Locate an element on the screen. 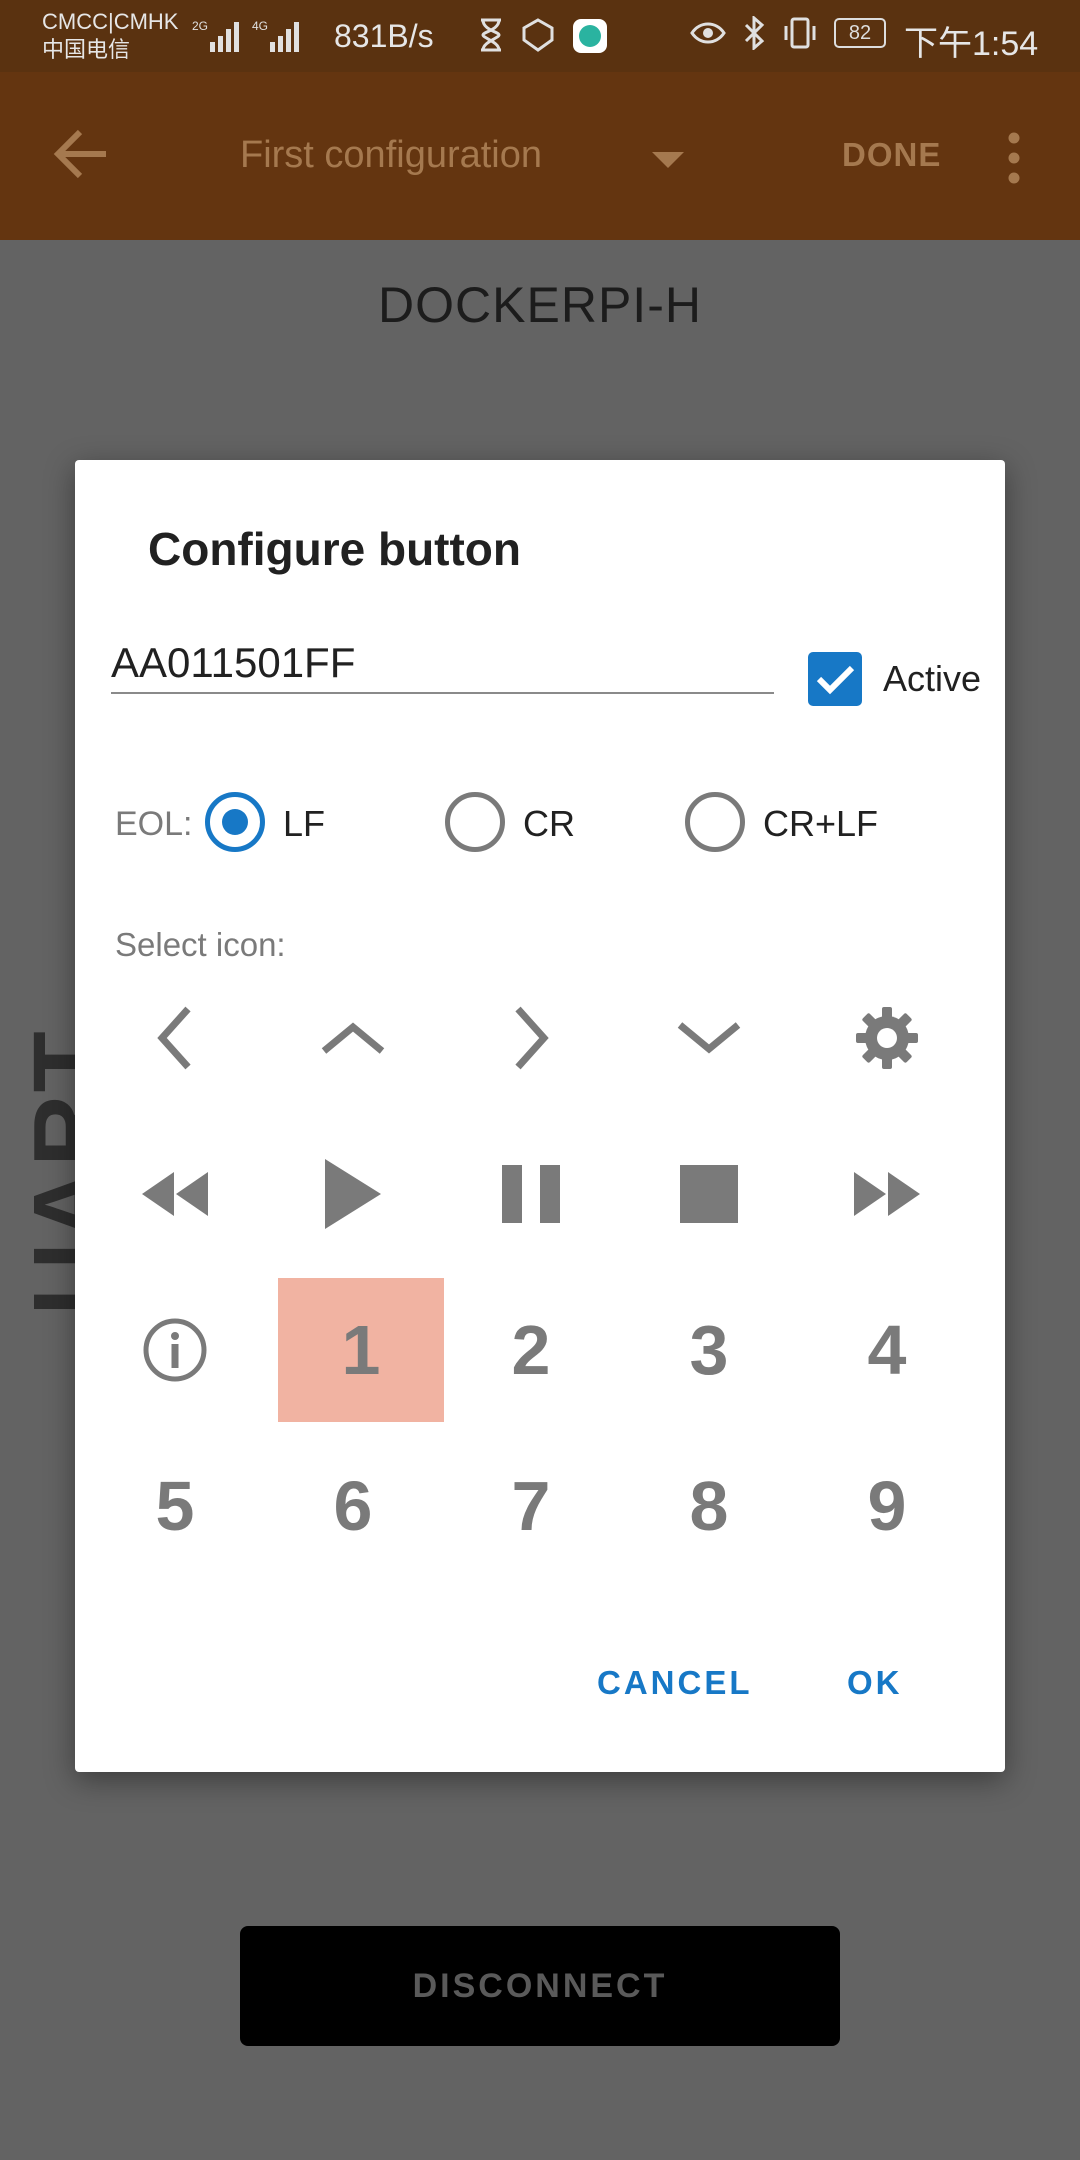 The width and height of the screenshot is (1080, 2160). icon-number-8: 8 is located at coordinates (709, 1506).